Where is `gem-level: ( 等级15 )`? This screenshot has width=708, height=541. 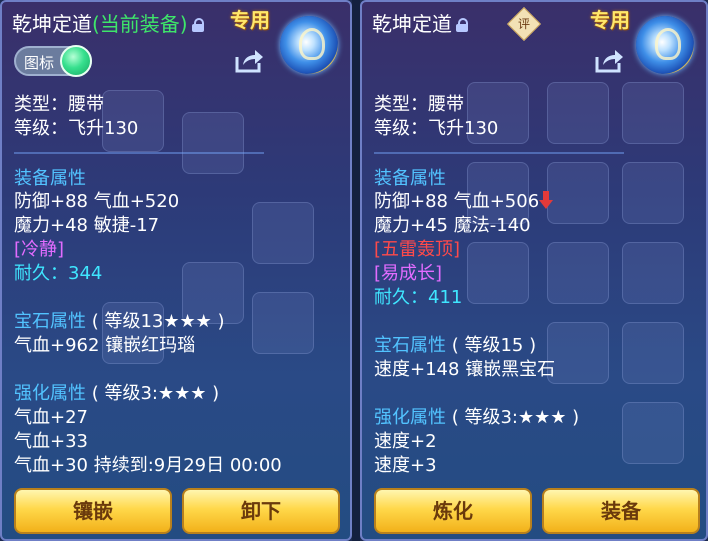
gem-level: ( 等级15 ) is located at coordinates (494, 345).